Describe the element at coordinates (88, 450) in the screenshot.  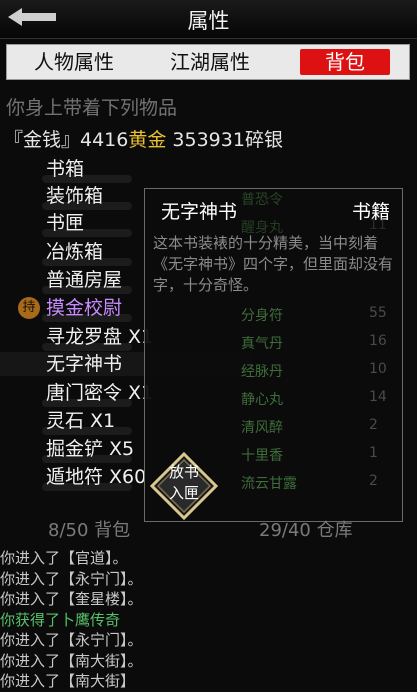
I see `list-item: 掘金铲 X5` at that location.